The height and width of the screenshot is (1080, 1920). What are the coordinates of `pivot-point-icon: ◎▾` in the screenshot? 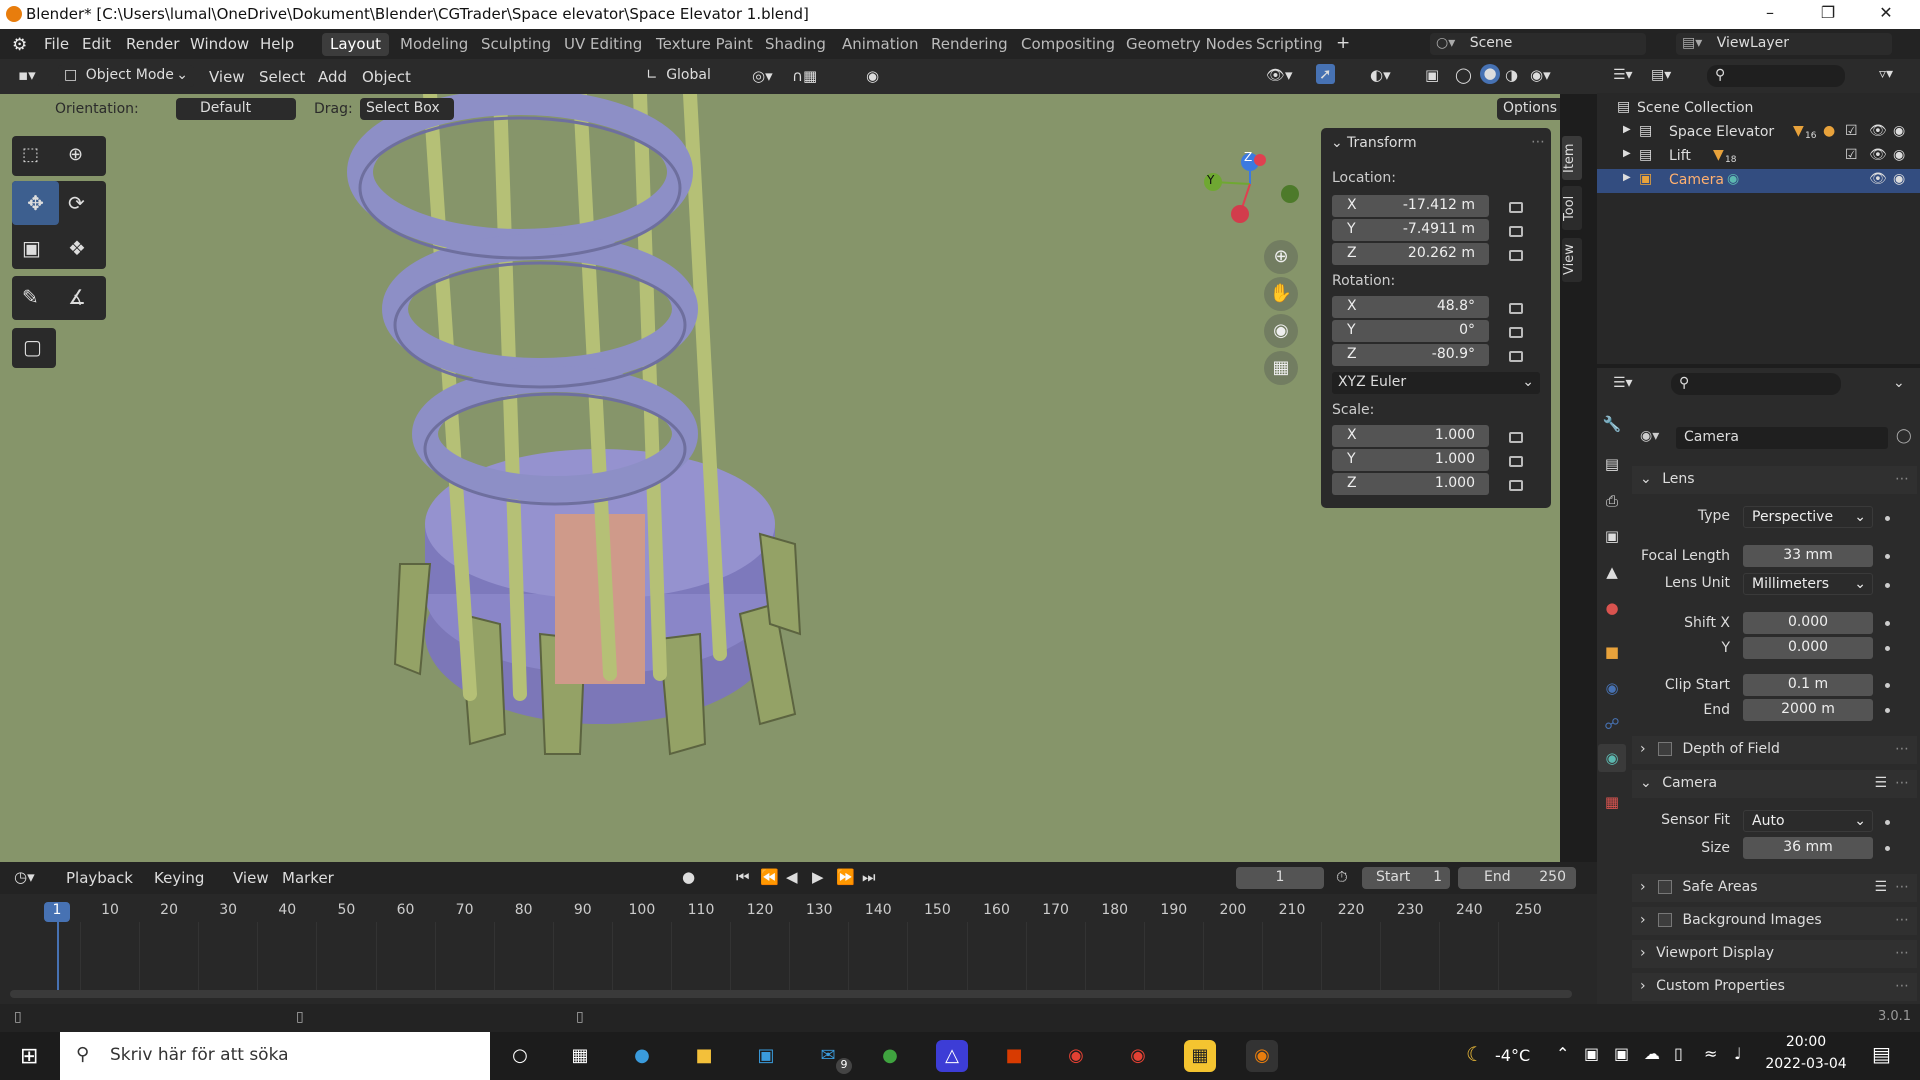 It's located at (762, 76).